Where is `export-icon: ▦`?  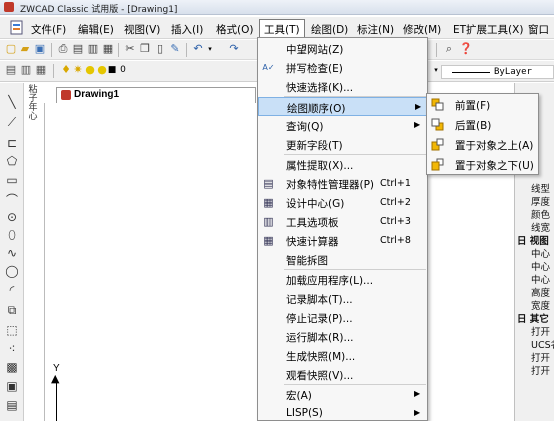
export-icon: ▦ is located at coordinates (108, 49).